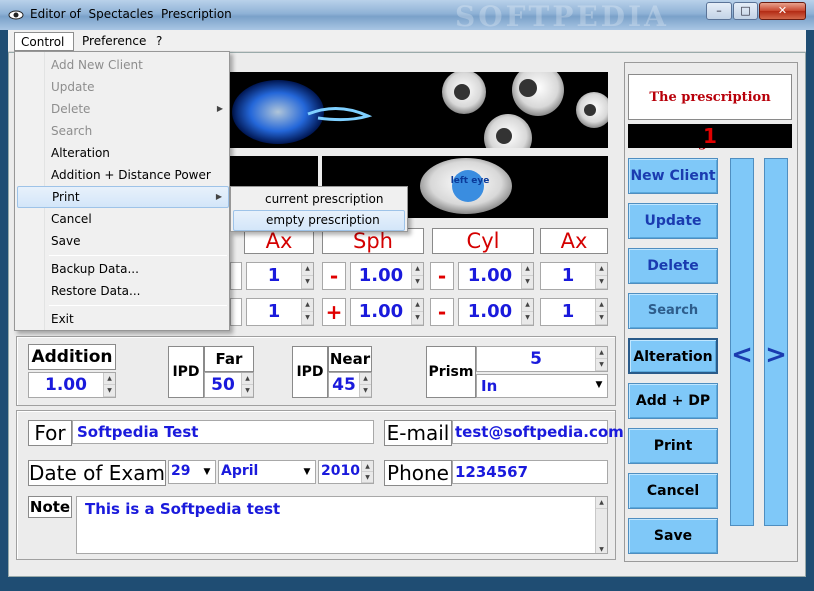 This screenshot has height=591, width=814. What do you see at coordinates (229, 359) in the screenshot?
I see `far-label: Far` at bounding box center [229, 359].